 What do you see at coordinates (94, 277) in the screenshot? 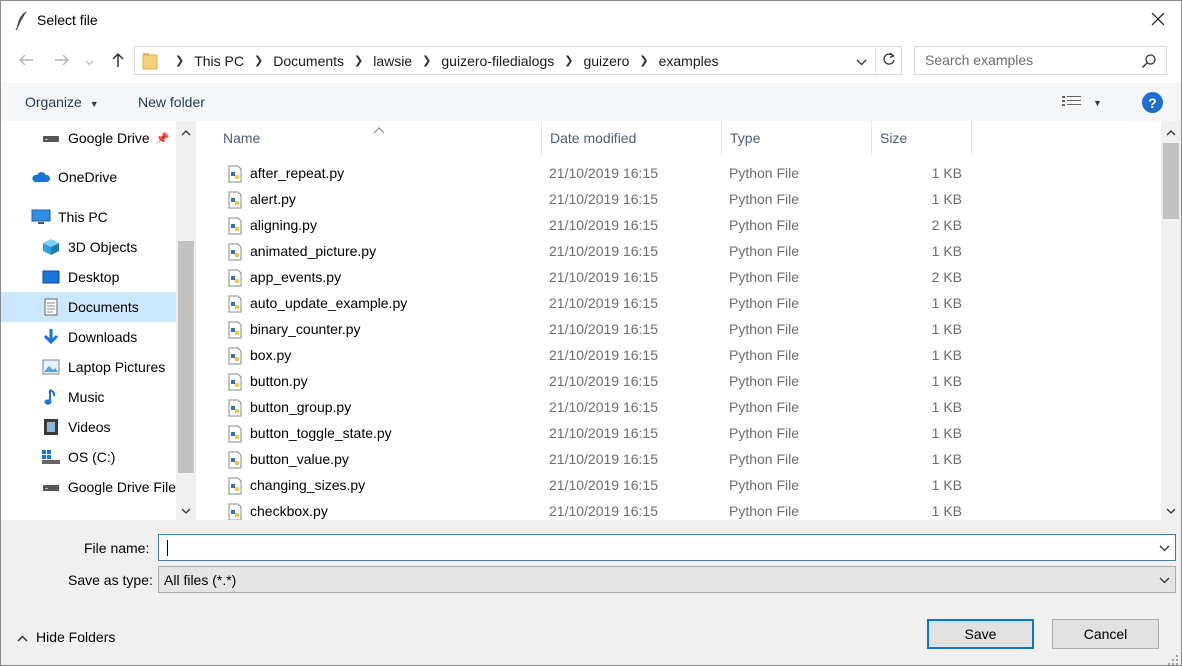
I see `nav-item-label: Desktop` at bounding box center [94, 277].